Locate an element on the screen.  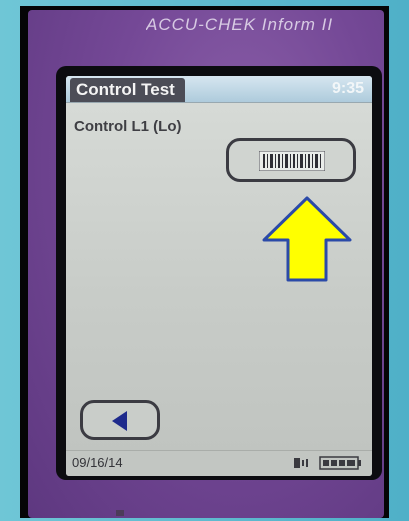
page-title: Control Test is located at coordinates (127, 90).